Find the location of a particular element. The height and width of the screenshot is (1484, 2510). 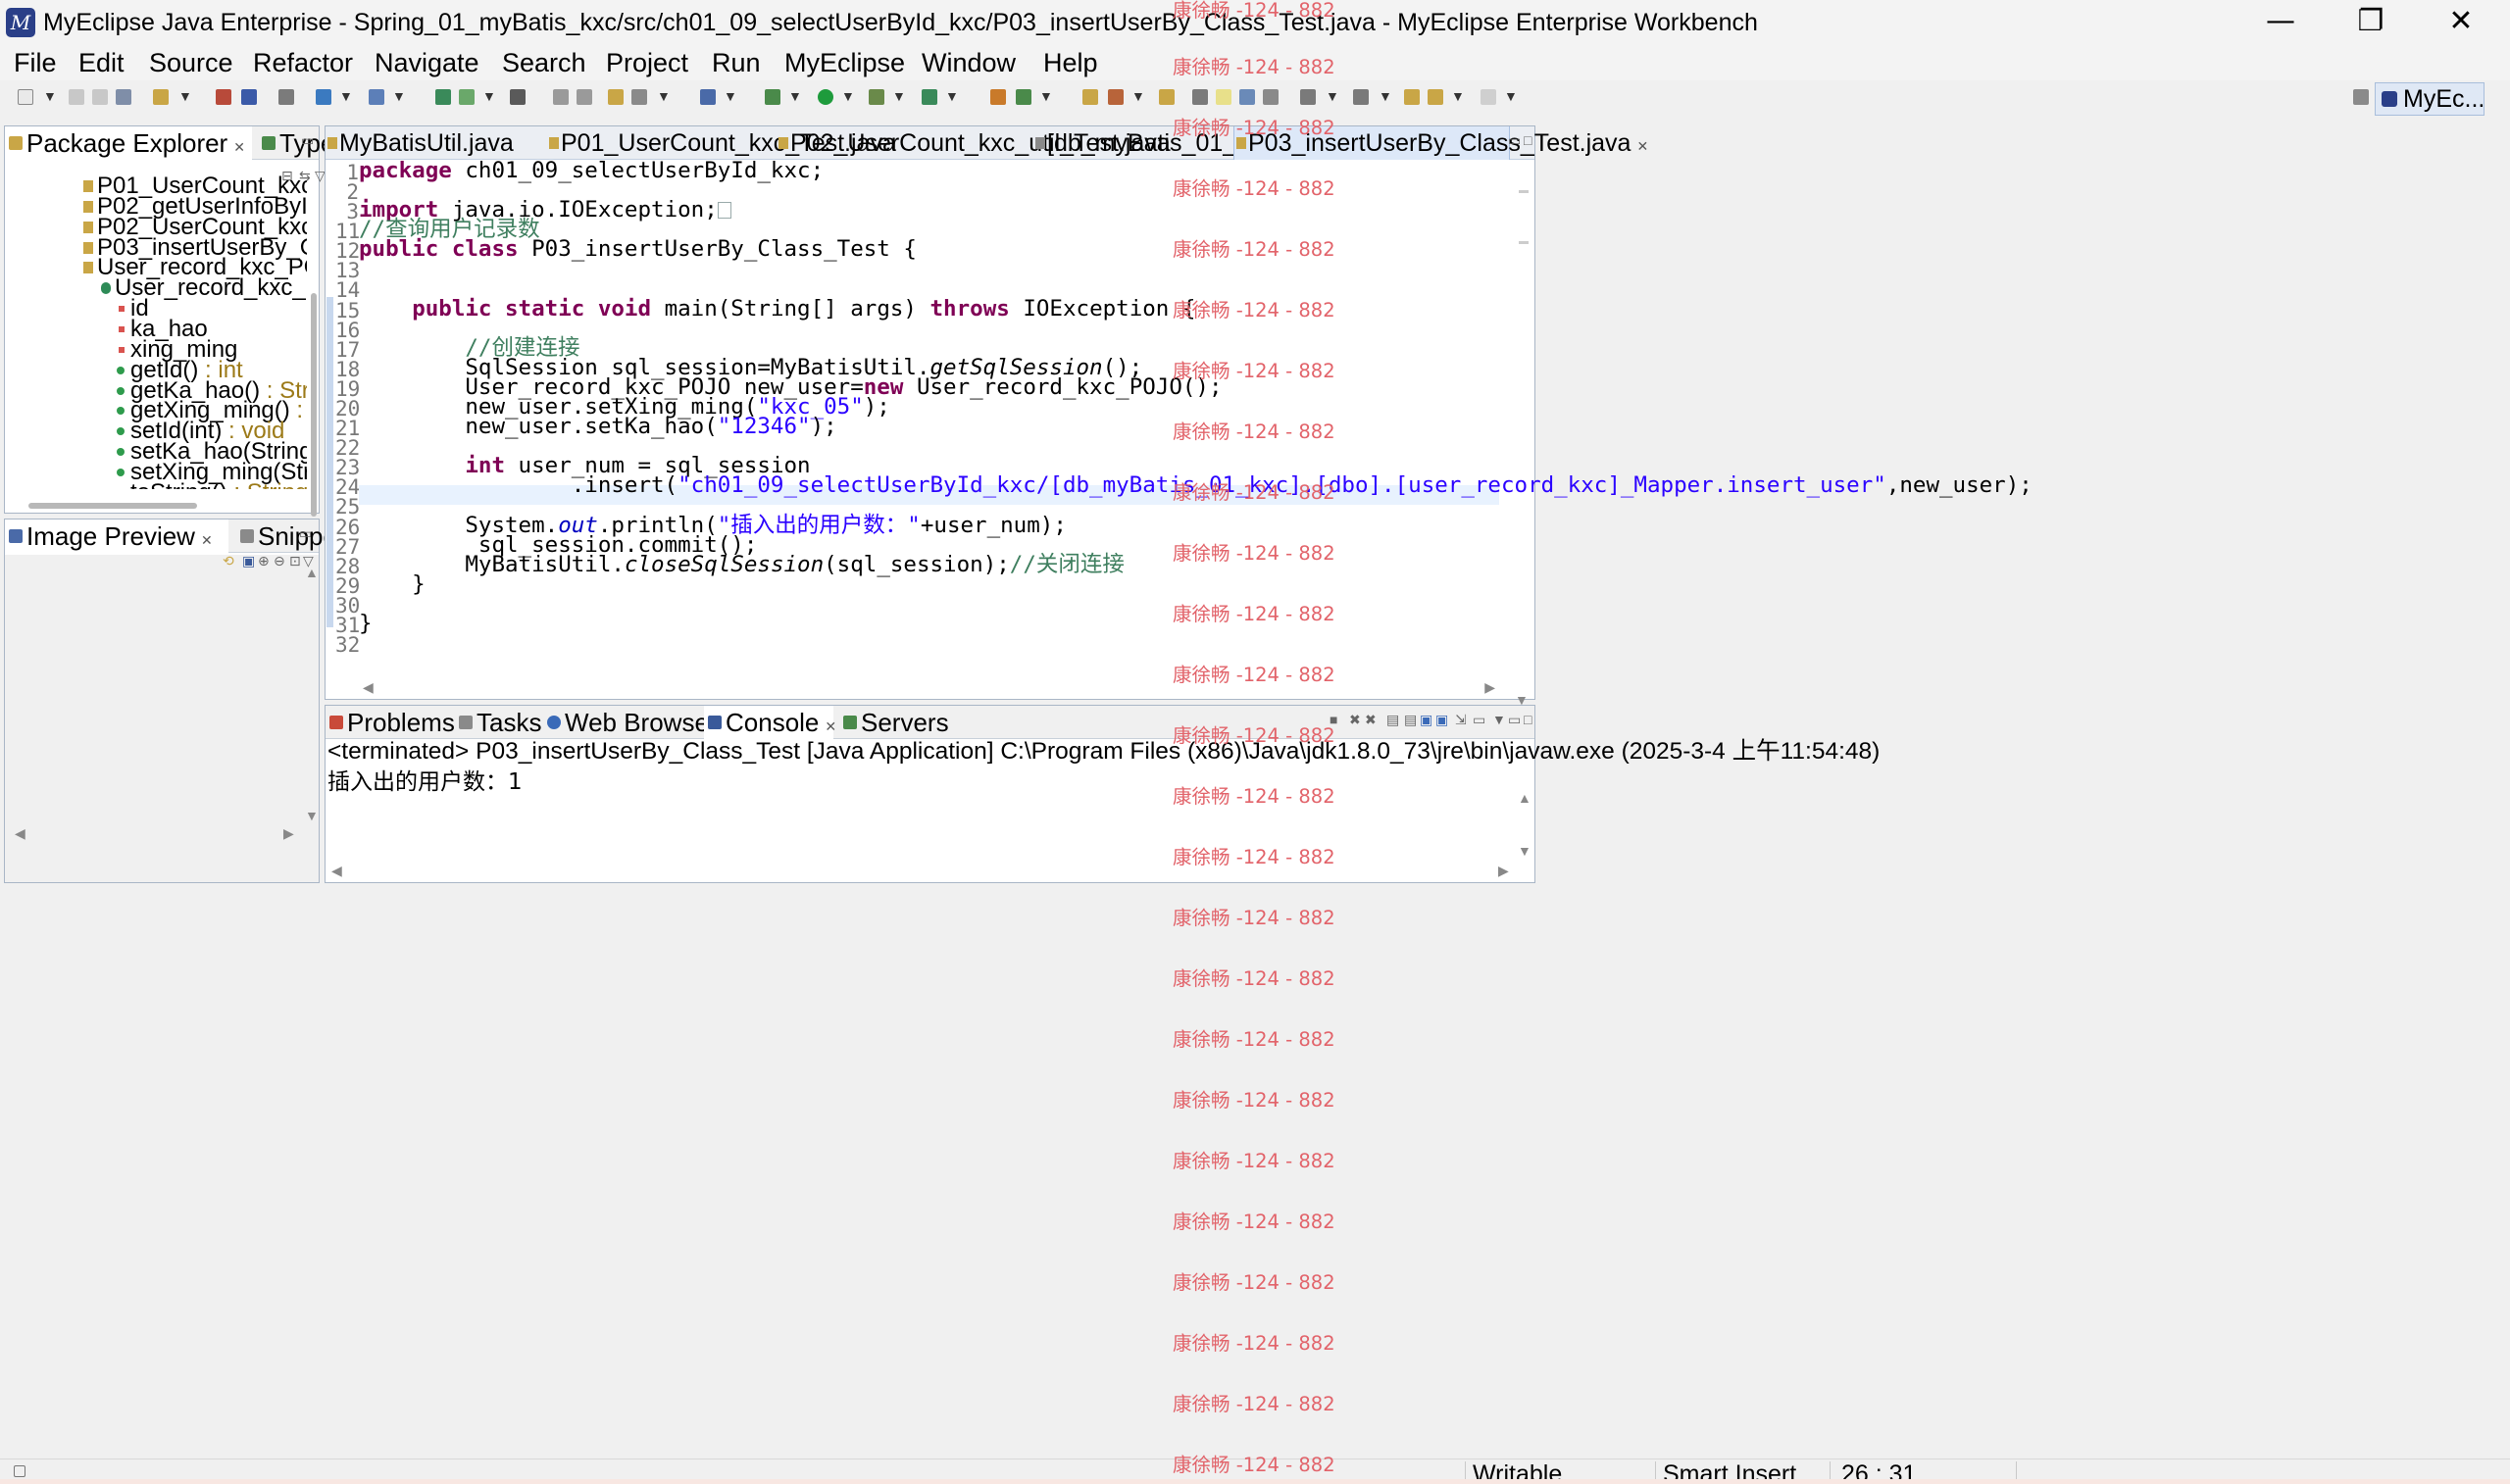

menu-refactor: Refactor is located at coordinates (303, 63).